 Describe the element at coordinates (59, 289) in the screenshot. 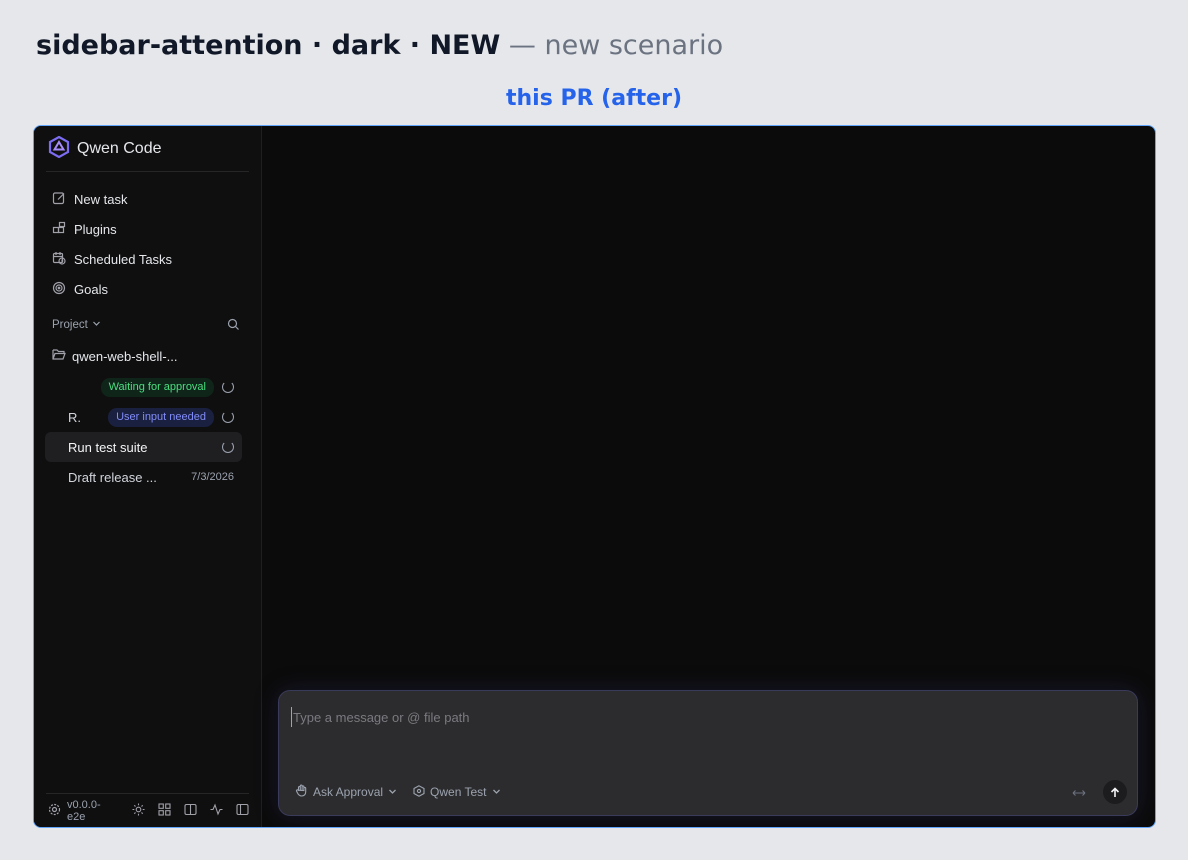

I see `target-icon` at that location.